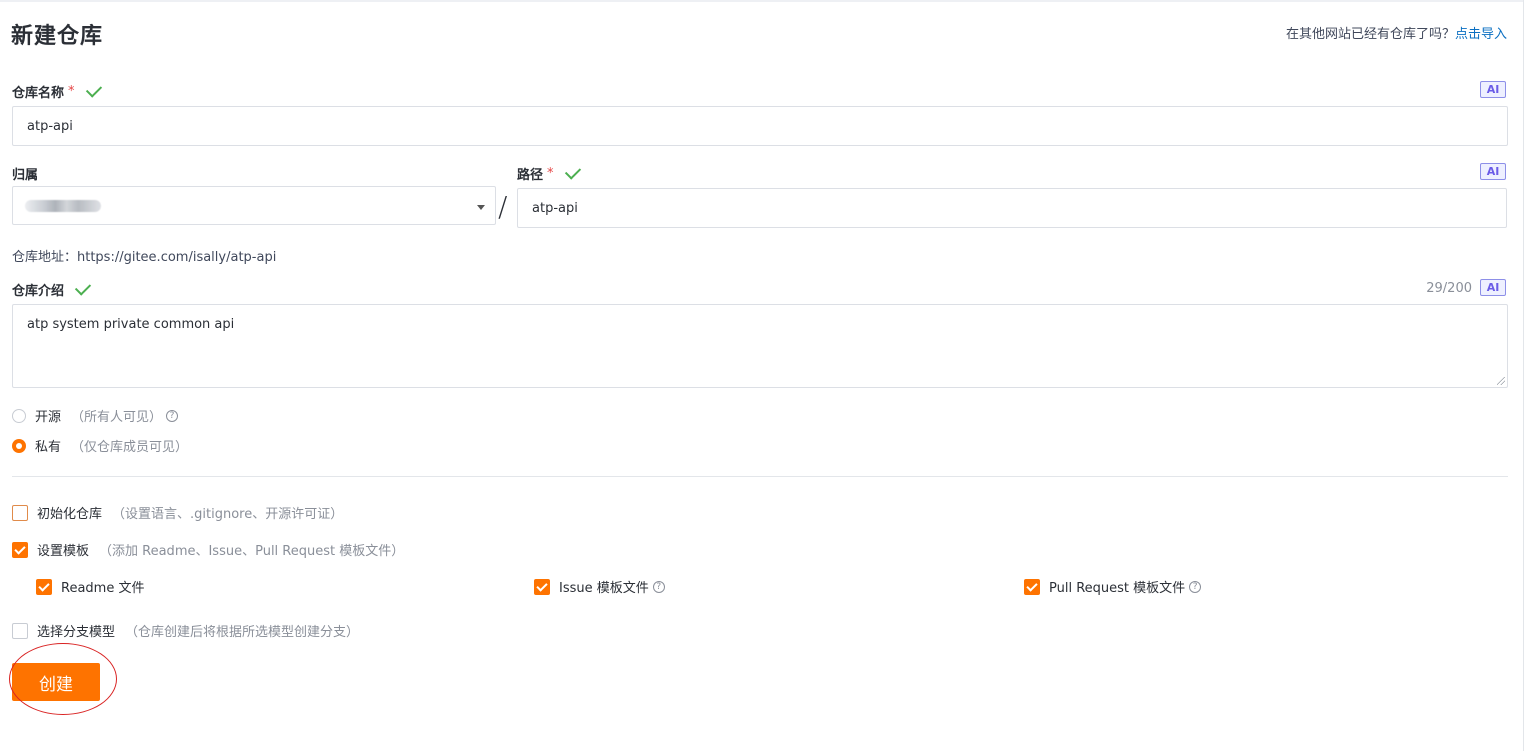 This screenshot has width=1524, height=751. What do you see at coordinates (63, 551) in the screenshot?
I see `templates-label: 设置模板` at bounding box center [63, 551].